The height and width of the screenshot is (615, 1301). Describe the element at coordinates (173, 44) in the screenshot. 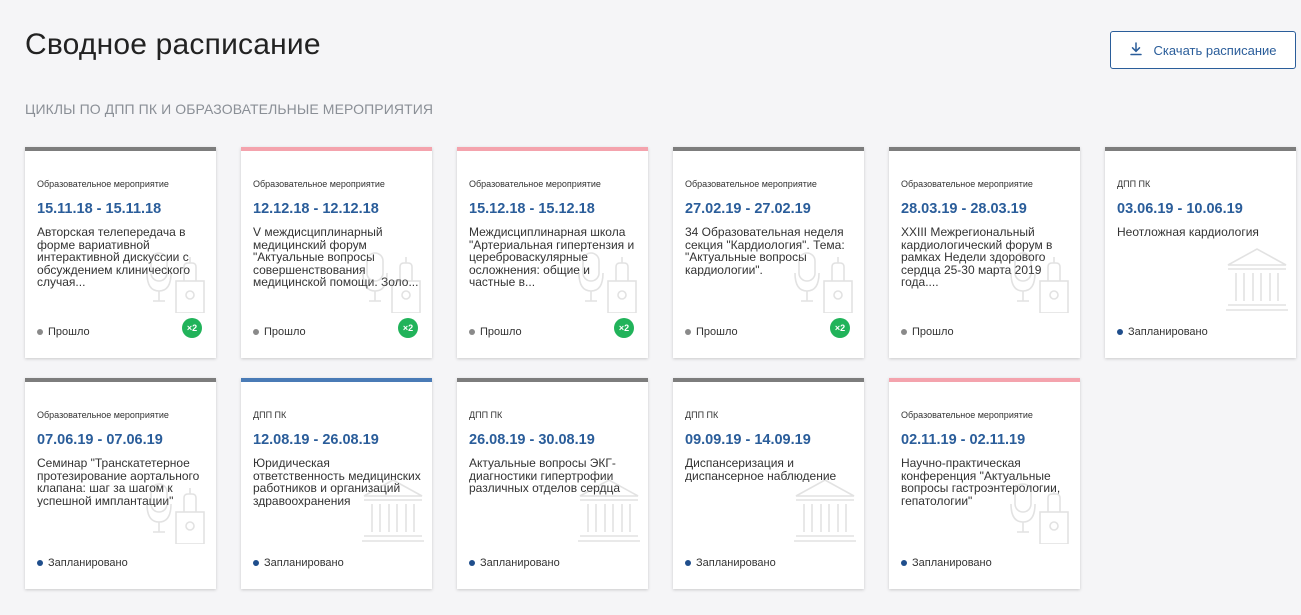

I see `page-title: Сводное расписание` at that location.